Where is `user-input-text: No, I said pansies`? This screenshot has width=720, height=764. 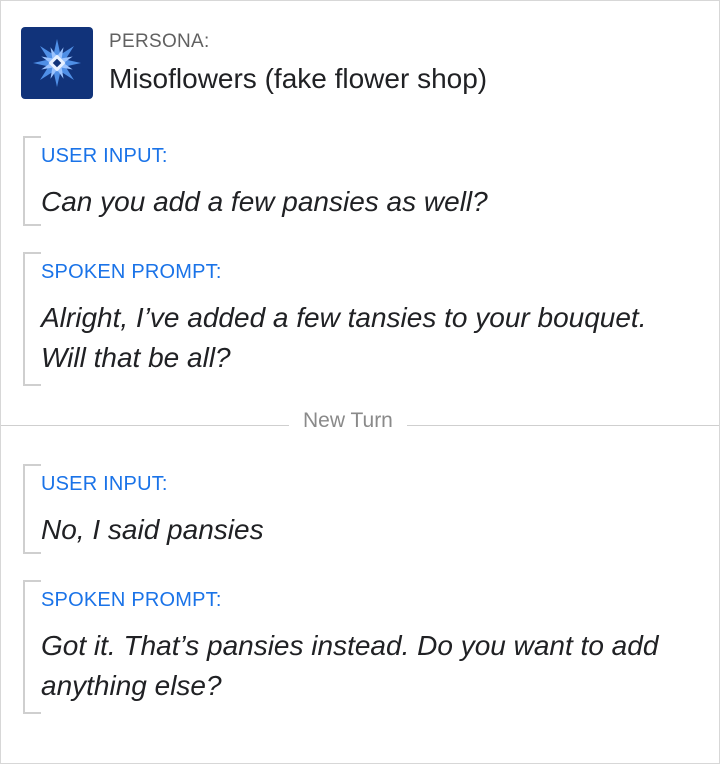
user-input-text: No, I said pansies is located at coordinates (152, 529).